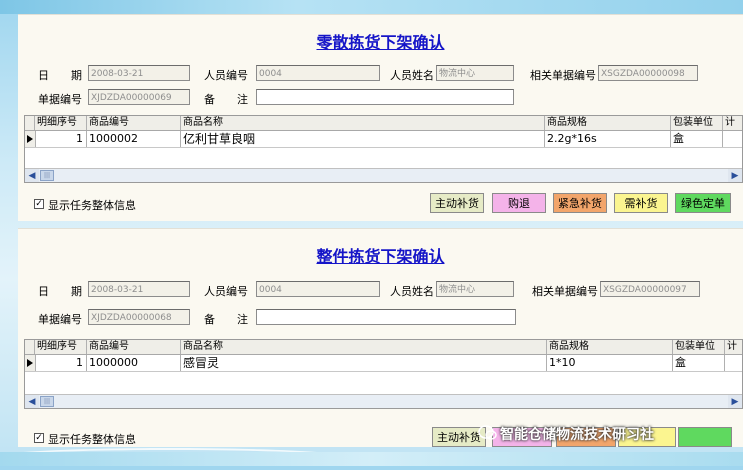 The height and width of the screenshot is (470, 743). What do you see at coordinates (371, 7) in the screenshot?
I see `window-top-bar` at bounding box center [371, 7].